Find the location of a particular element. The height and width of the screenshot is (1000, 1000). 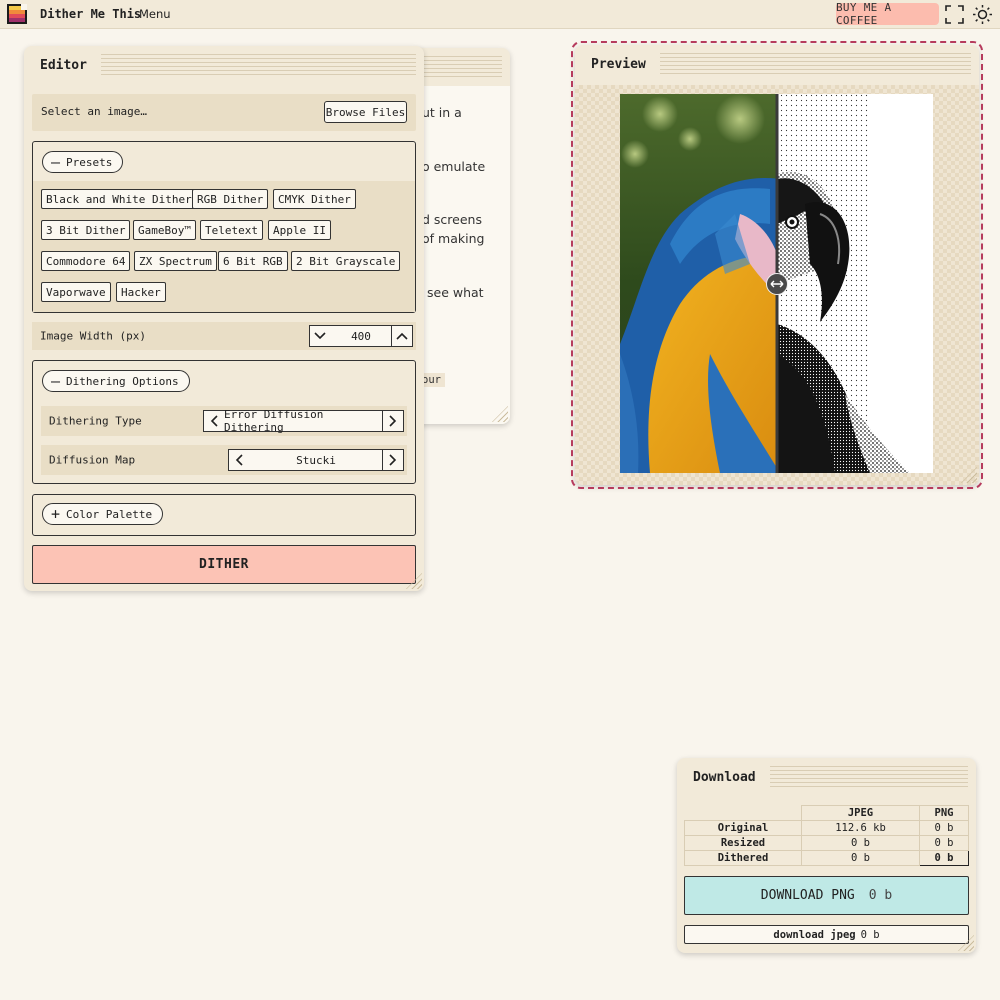

sun-icon is located at coordinates (982, 14).